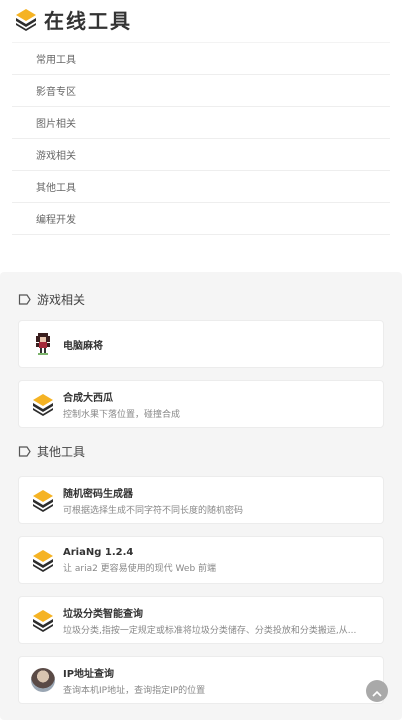 The width and height of the screenshot is (402, 720). What do you see at coordinates (153, 510) in the screenshot?
I see `tool-card-desc: 可根据选择生成不同字符不同长度的随机密码` at bounding box center [153, 510].